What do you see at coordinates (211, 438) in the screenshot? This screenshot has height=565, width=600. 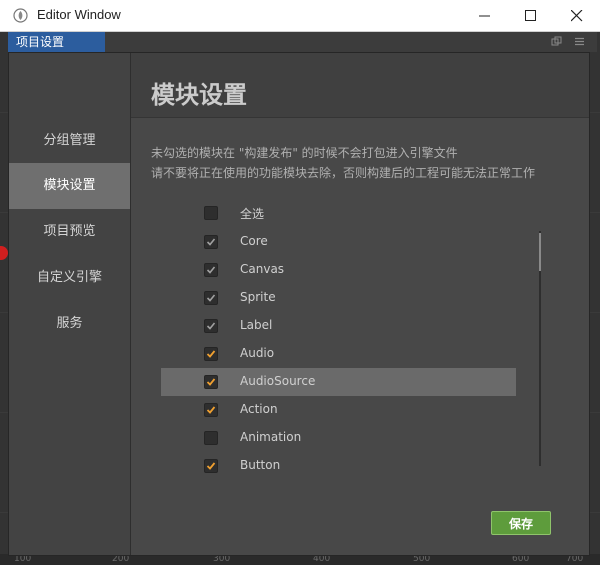 I see `module-checkbox-animation` at bounding box center [211, 438].